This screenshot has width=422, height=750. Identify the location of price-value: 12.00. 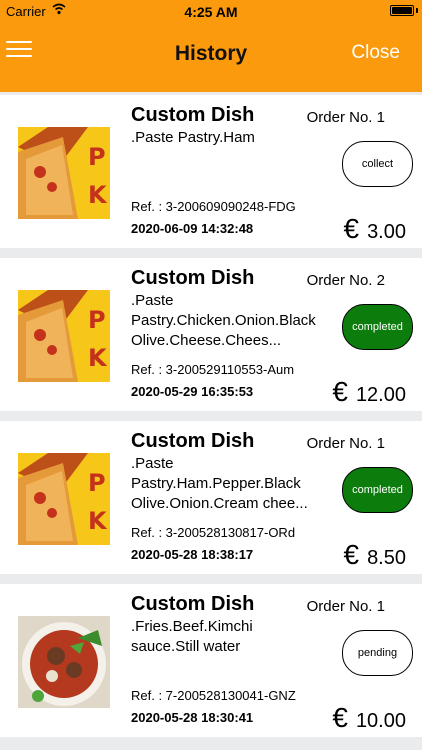
(380, 395).